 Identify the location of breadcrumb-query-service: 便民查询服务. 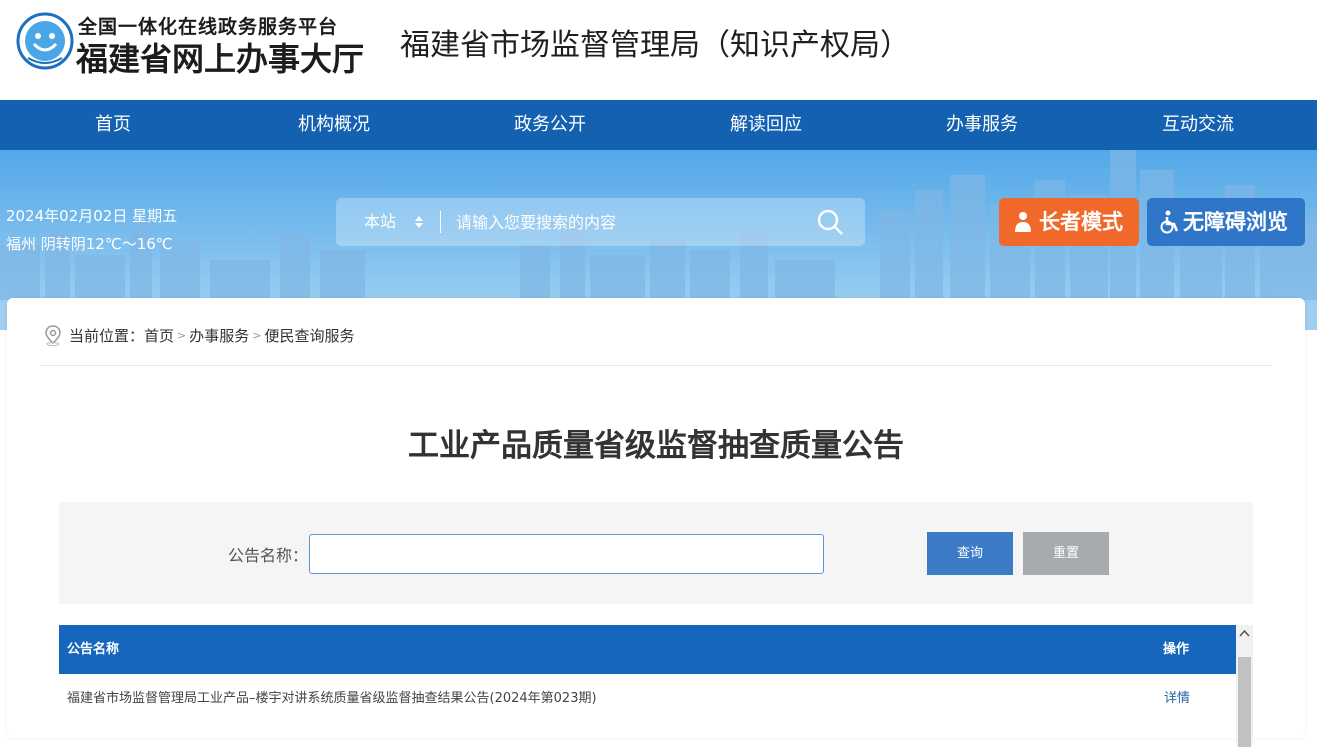
(309, 335).